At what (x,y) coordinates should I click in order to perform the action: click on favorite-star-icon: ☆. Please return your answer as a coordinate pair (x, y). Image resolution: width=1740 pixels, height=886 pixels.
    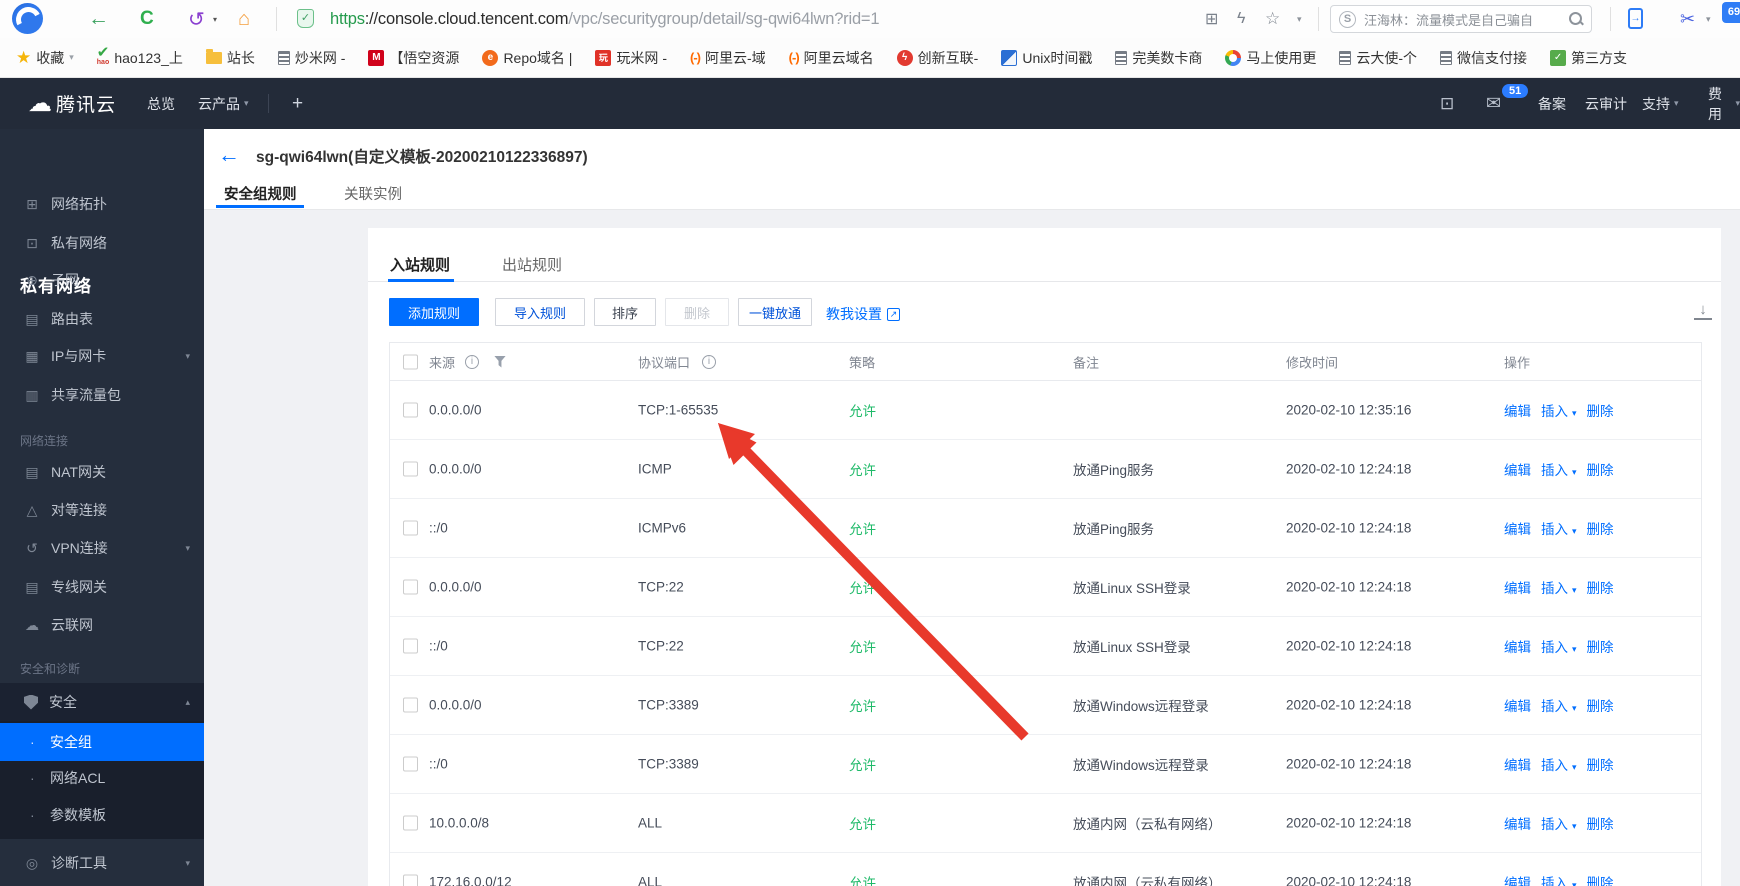
    Looking at the image, I should click on (1272, 19).